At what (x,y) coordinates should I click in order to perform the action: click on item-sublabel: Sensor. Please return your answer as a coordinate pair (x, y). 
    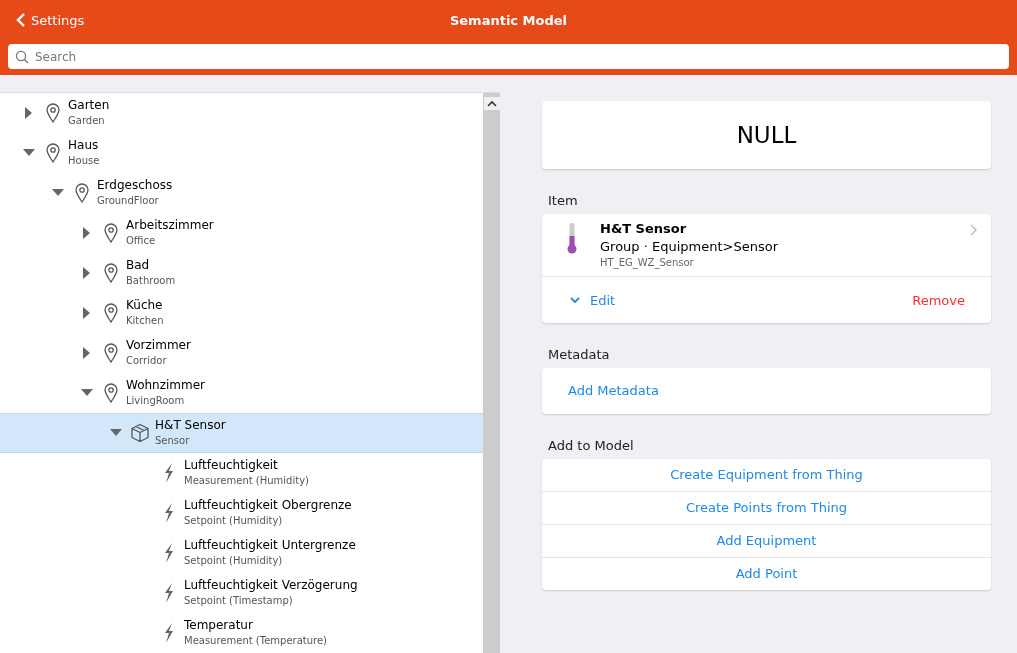
    Looking at the image, I should click on (173, 441).